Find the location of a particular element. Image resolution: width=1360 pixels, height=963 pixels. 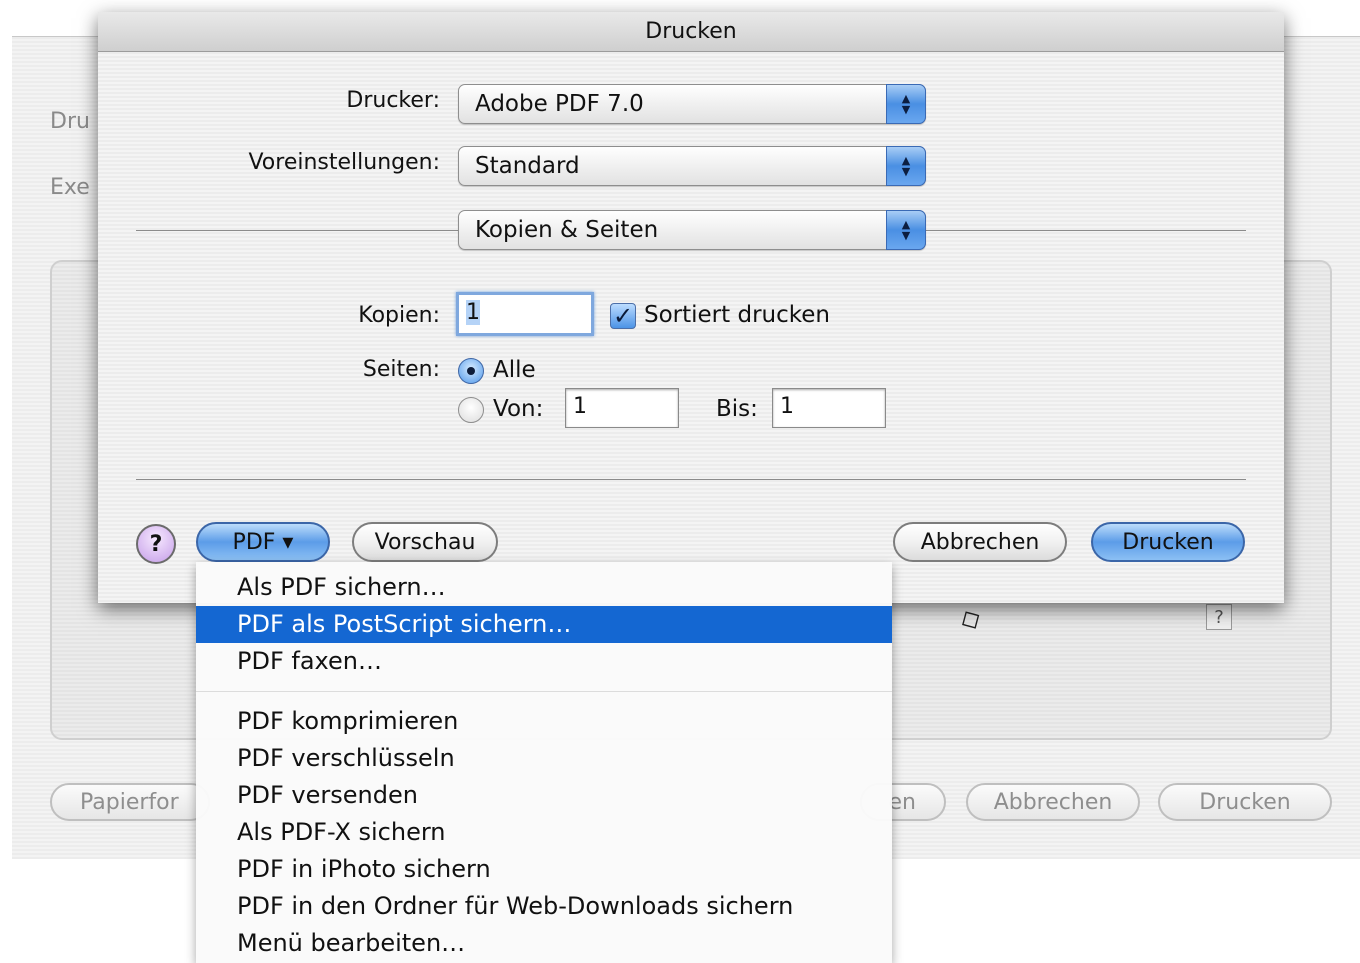

pages-to-label: Bis: is located at coordinates (737, 409).